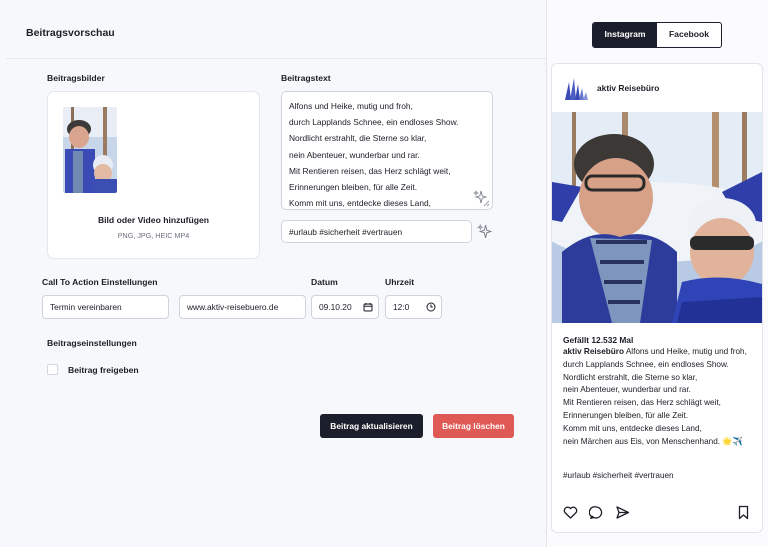 The image size is (768, 547). Describe the element at coordinates (360, 203) in the screenshot. I see `text-line: Komm mit uns, entdecke dieses Land,` at that location.